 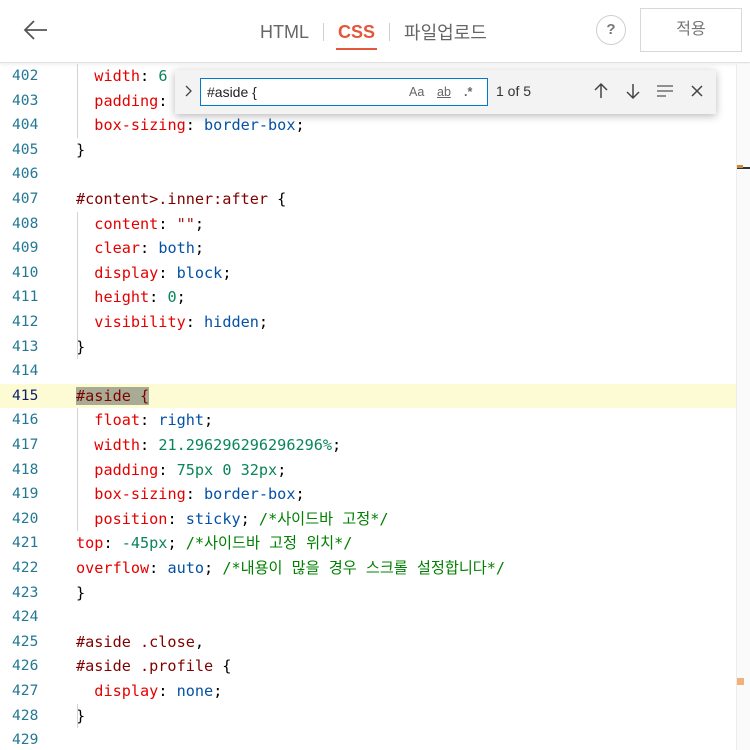 I want to click on code-line: 426 #aside .profile {, so click(x=368, y=666).